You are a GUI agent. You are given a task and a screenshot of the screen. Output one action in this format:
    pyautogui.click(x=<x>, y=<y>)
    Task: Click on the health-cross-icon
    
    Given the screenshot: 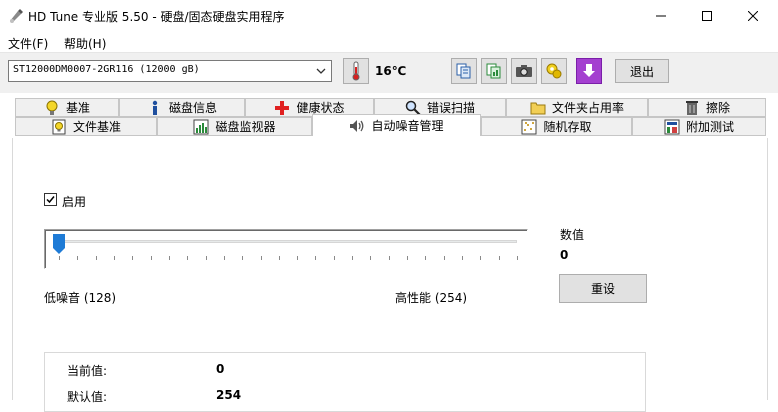 What is the action you would take?
    pyautogui.click(x=282, y=108)
    